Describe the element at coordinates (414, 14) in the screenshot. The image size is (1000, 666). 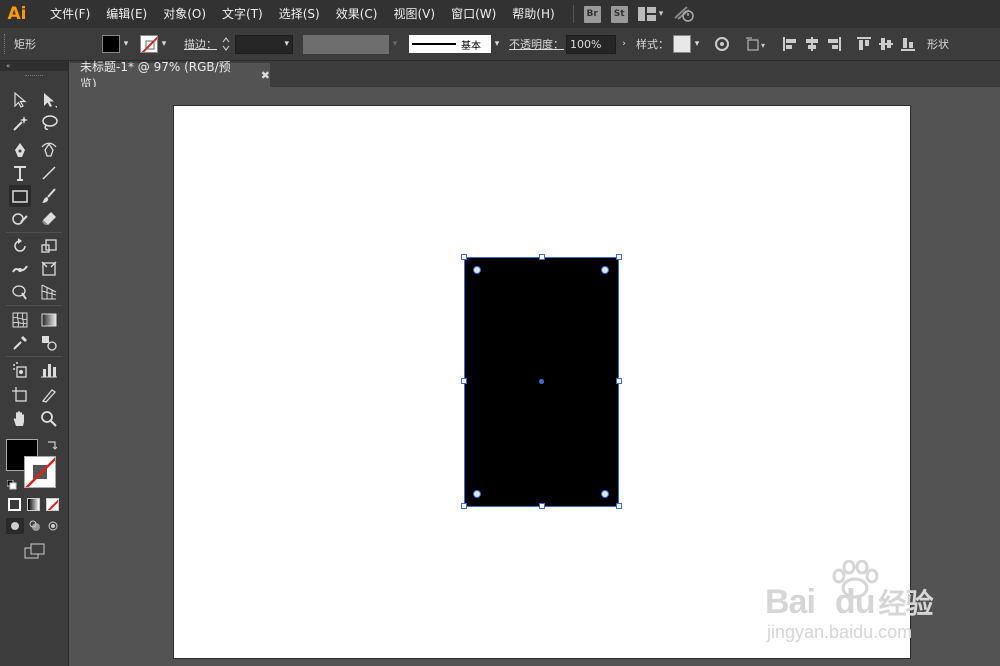
I see `menu-view: 视图(V)` at that location.